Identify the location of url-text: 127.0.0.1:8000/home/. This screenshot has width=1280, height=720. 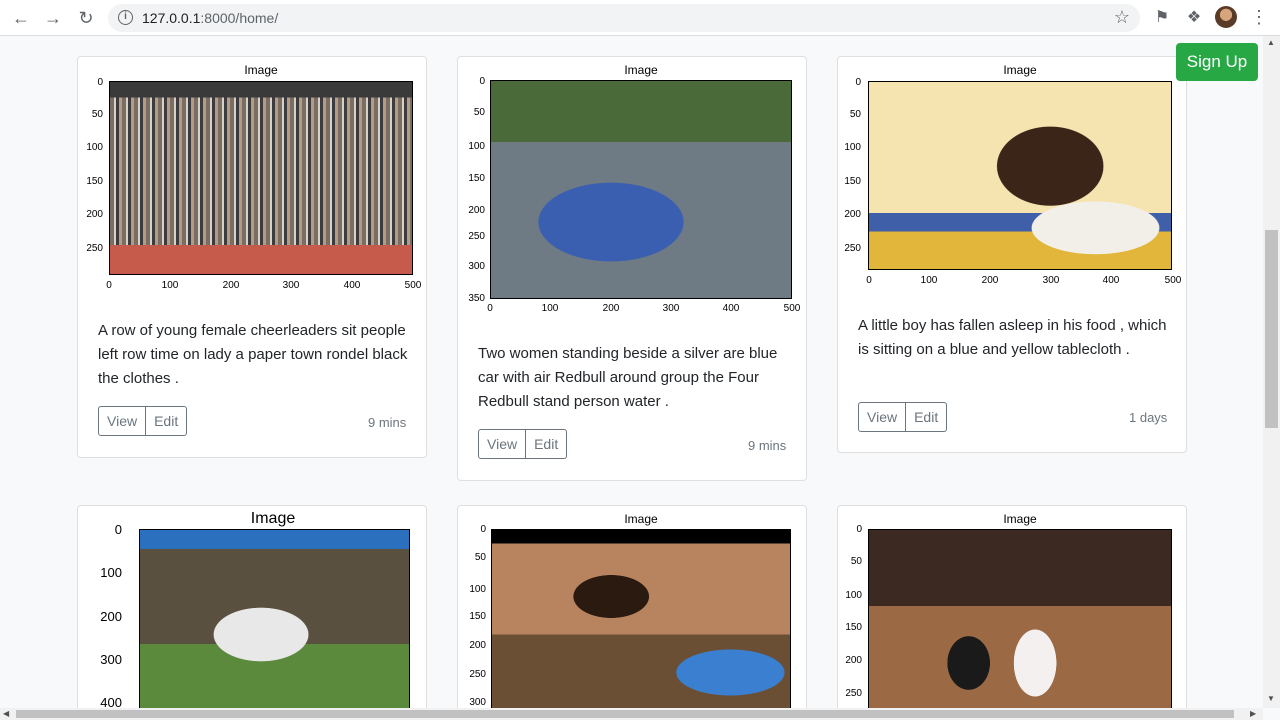
(210, 18).